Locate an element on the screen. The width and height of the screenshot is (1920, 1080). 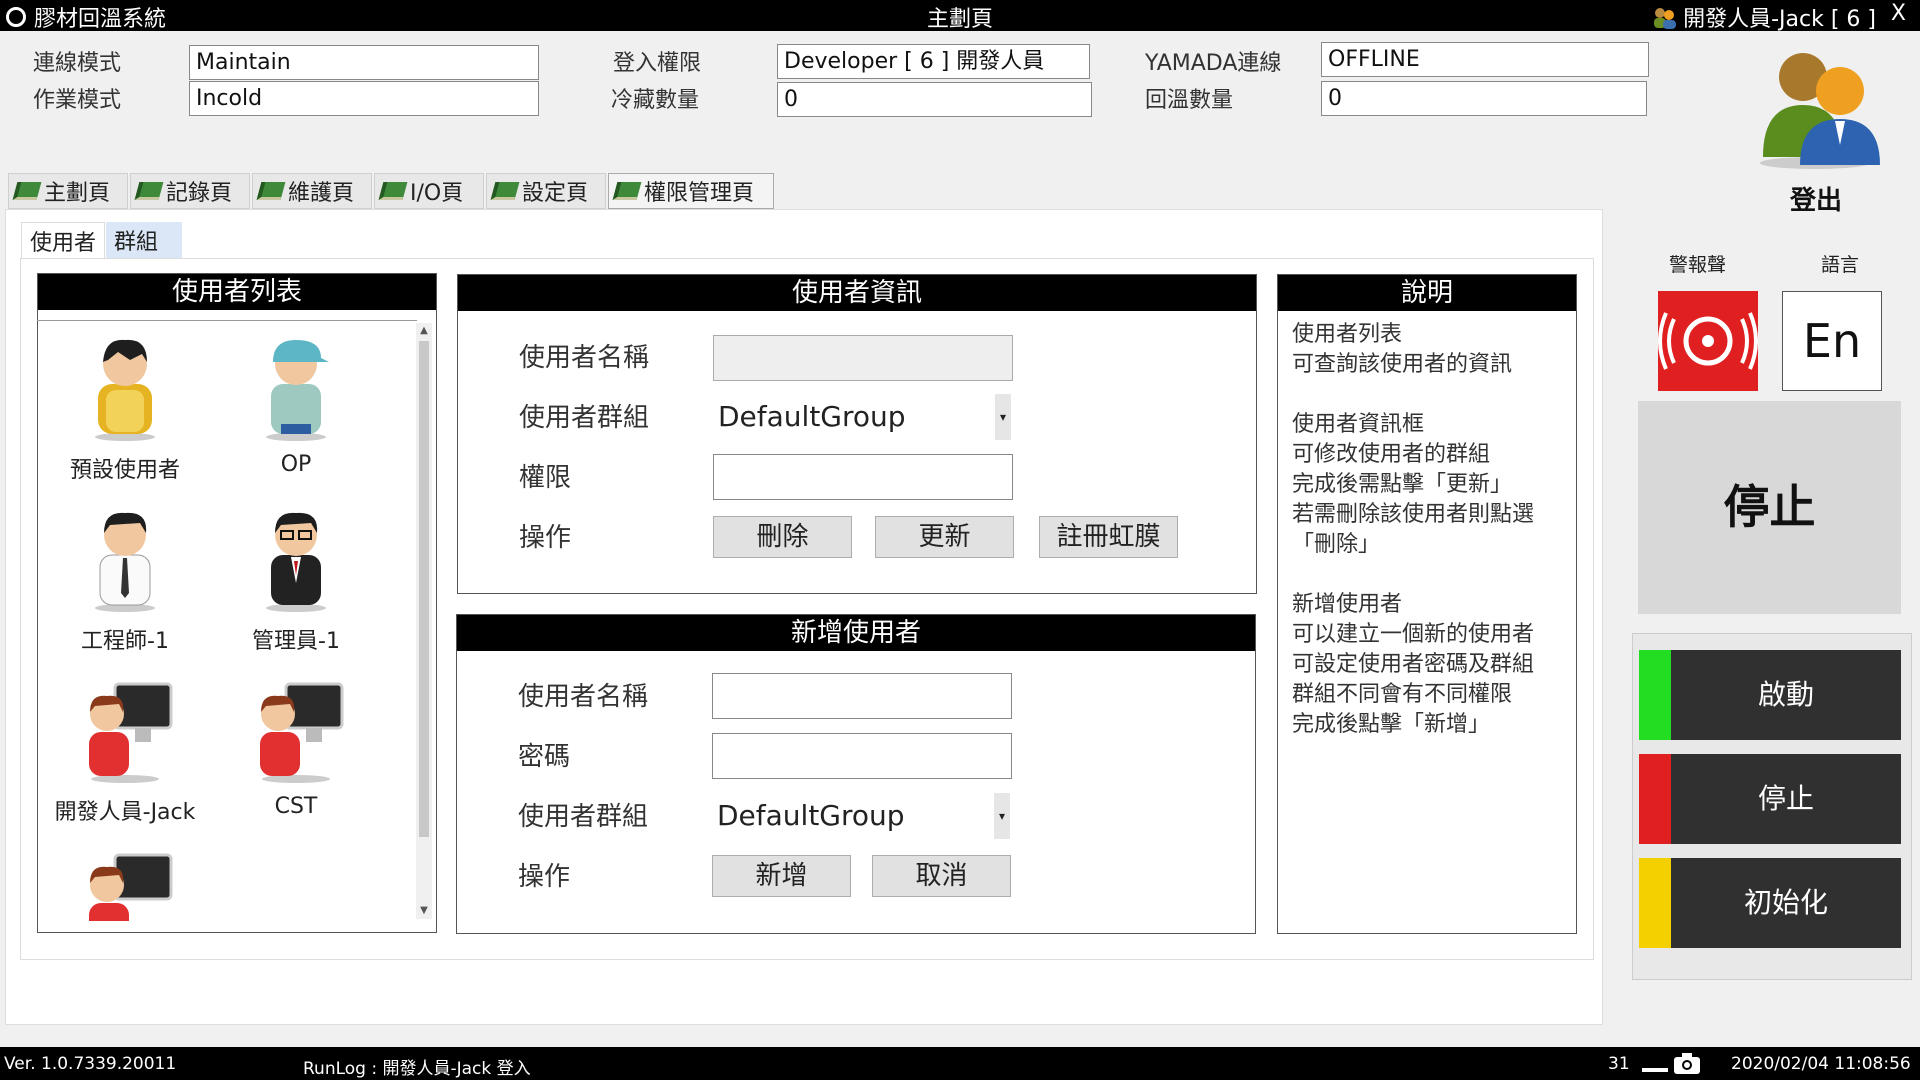
connect-mode-field: Maintain is located at coordinates (364, 62).